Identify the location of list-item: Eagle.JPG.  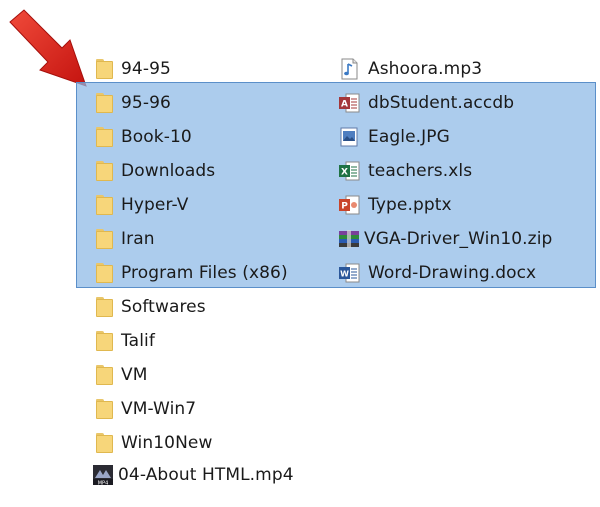
(394, 137).